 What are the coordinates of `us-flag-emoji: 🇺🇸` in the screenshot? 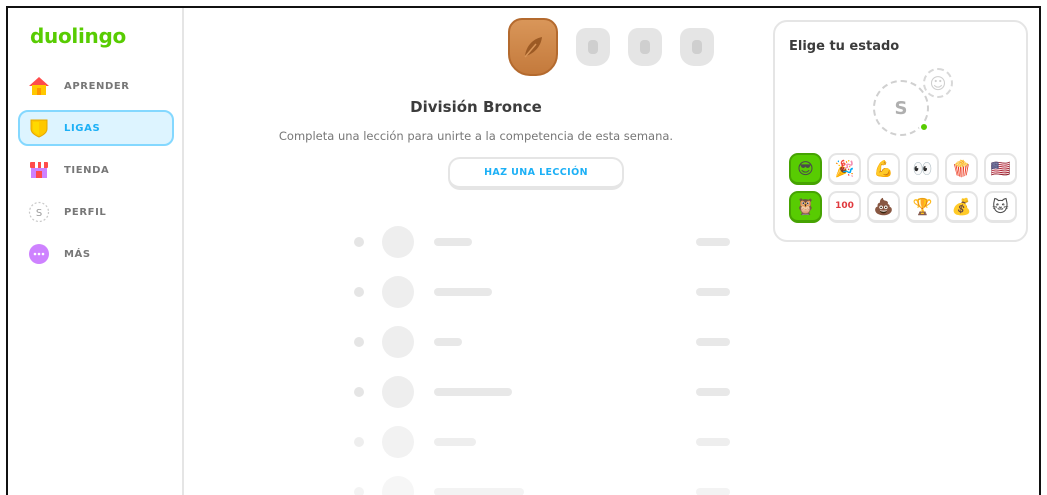 It's located at (1000, 169).